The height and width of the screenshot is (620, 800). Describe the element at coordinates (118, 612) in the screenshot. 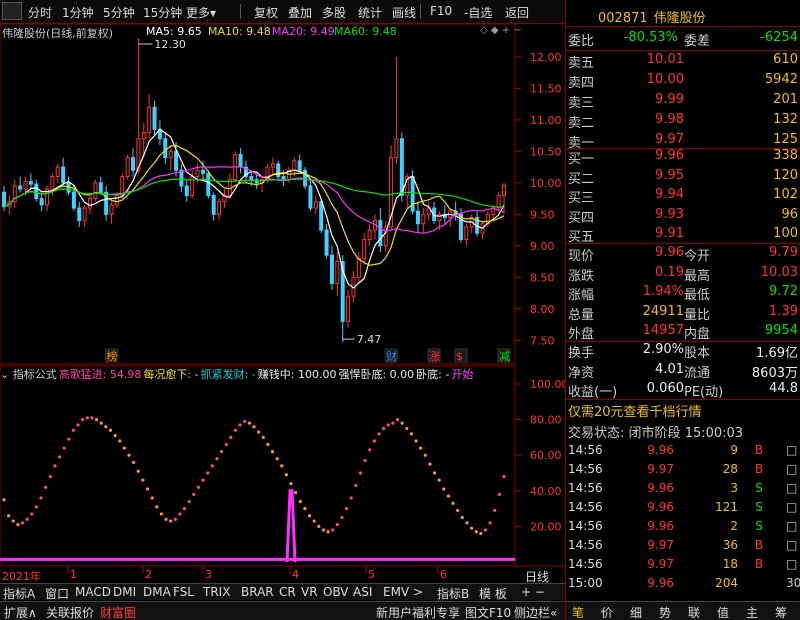

I see `bottom-tab-2: 财富圈` at that location.